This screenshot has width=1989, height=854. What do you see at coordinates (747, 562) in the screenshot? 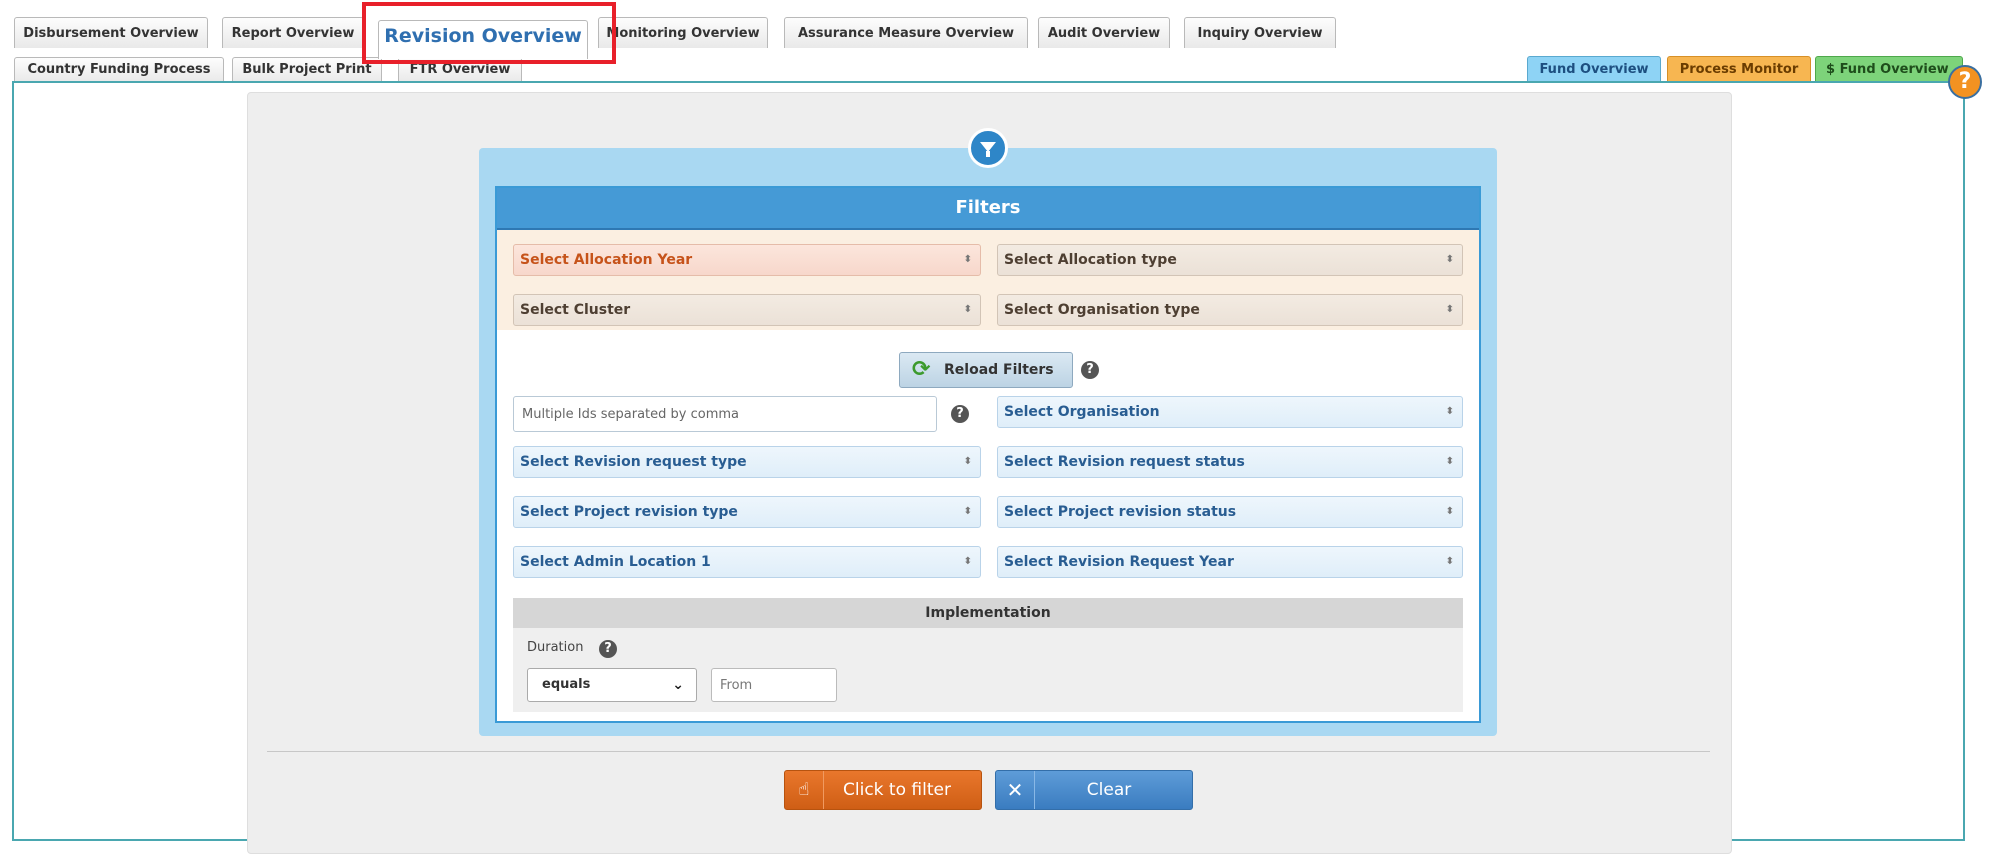
I see `admin-location-select: Select Admin Location 1 ⬍` at bounding box center [747, 562].